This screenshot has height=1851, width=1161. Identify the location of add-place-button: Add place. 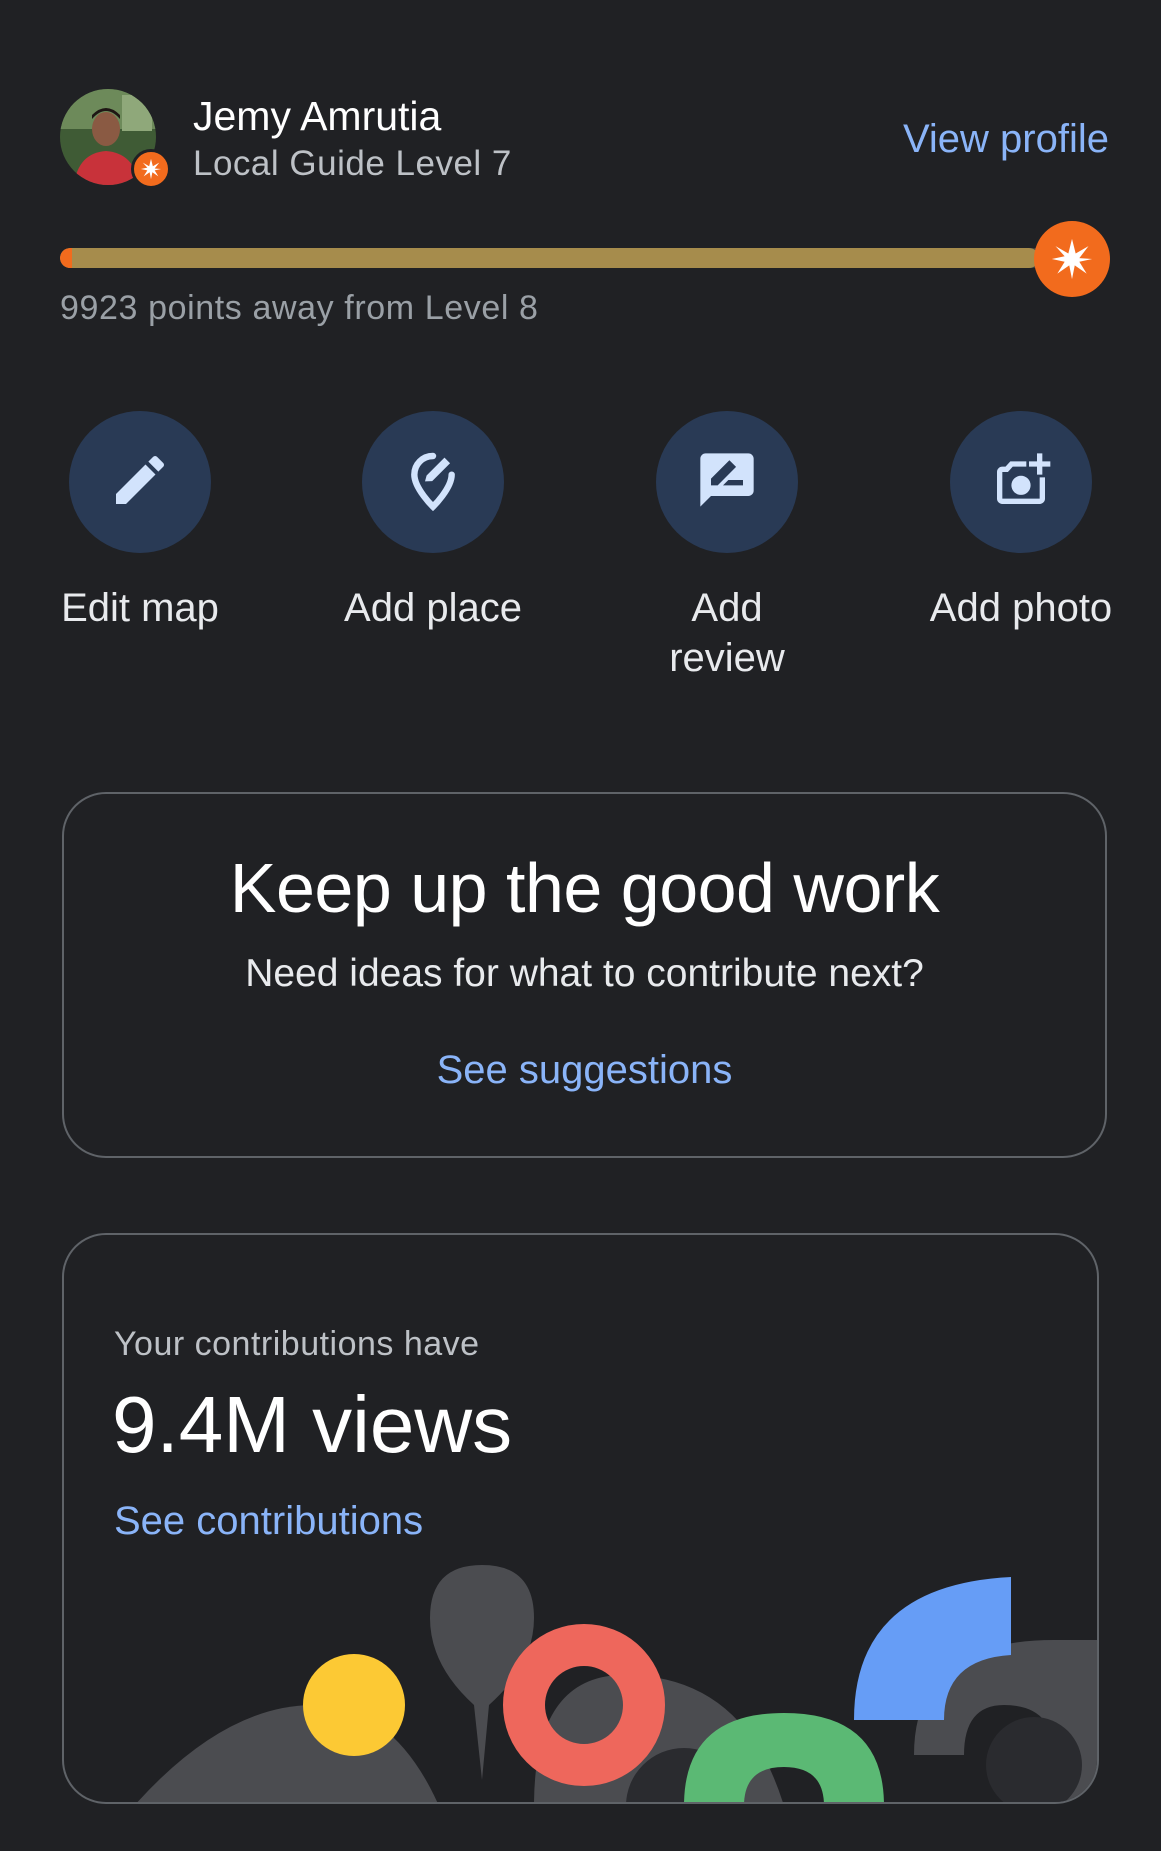
(433, 522).